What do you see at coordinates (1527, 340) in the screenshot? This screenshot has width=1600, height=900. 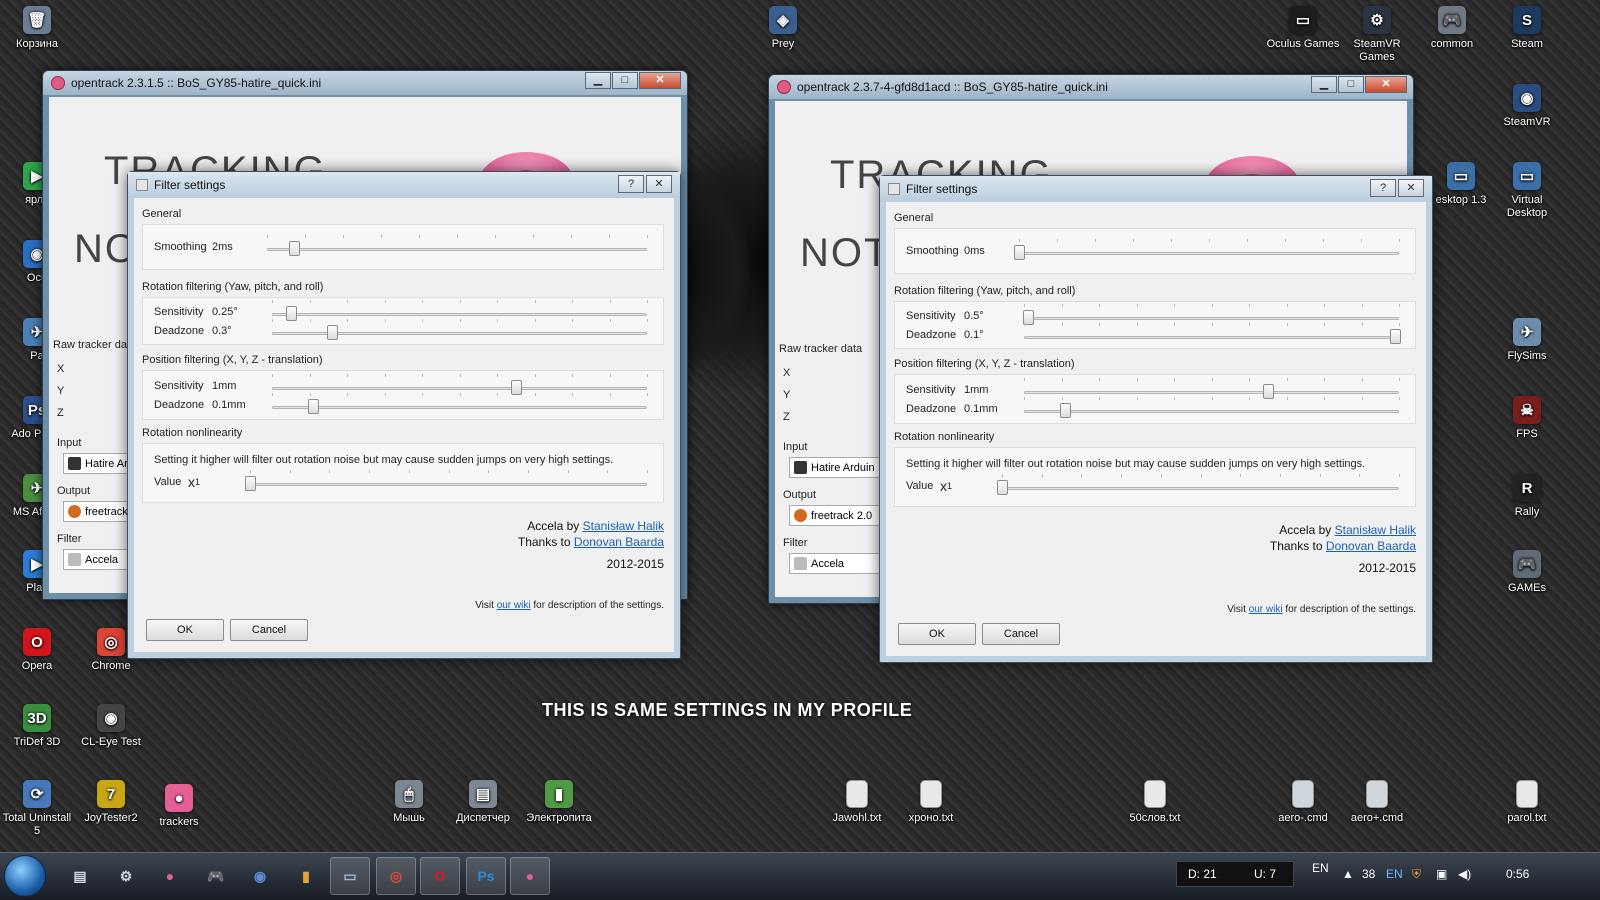 I see `desktop-icon: ✈ FlySims` at bounding box center [1527, 340].